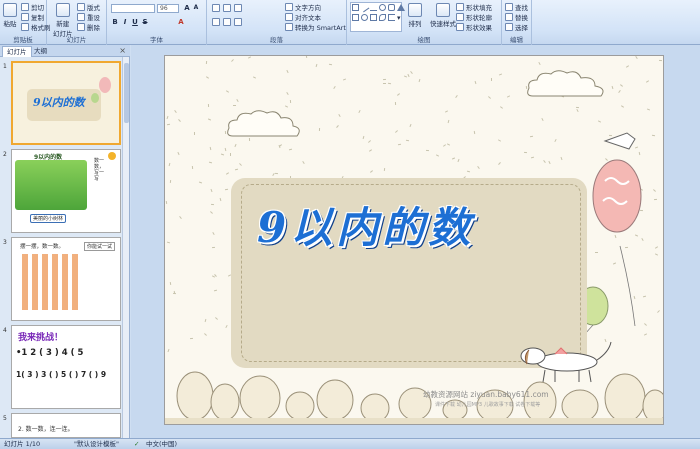 The width and height of the screenshot is (700, 449). I want to click on scroll-thumb, so click(126, 93).